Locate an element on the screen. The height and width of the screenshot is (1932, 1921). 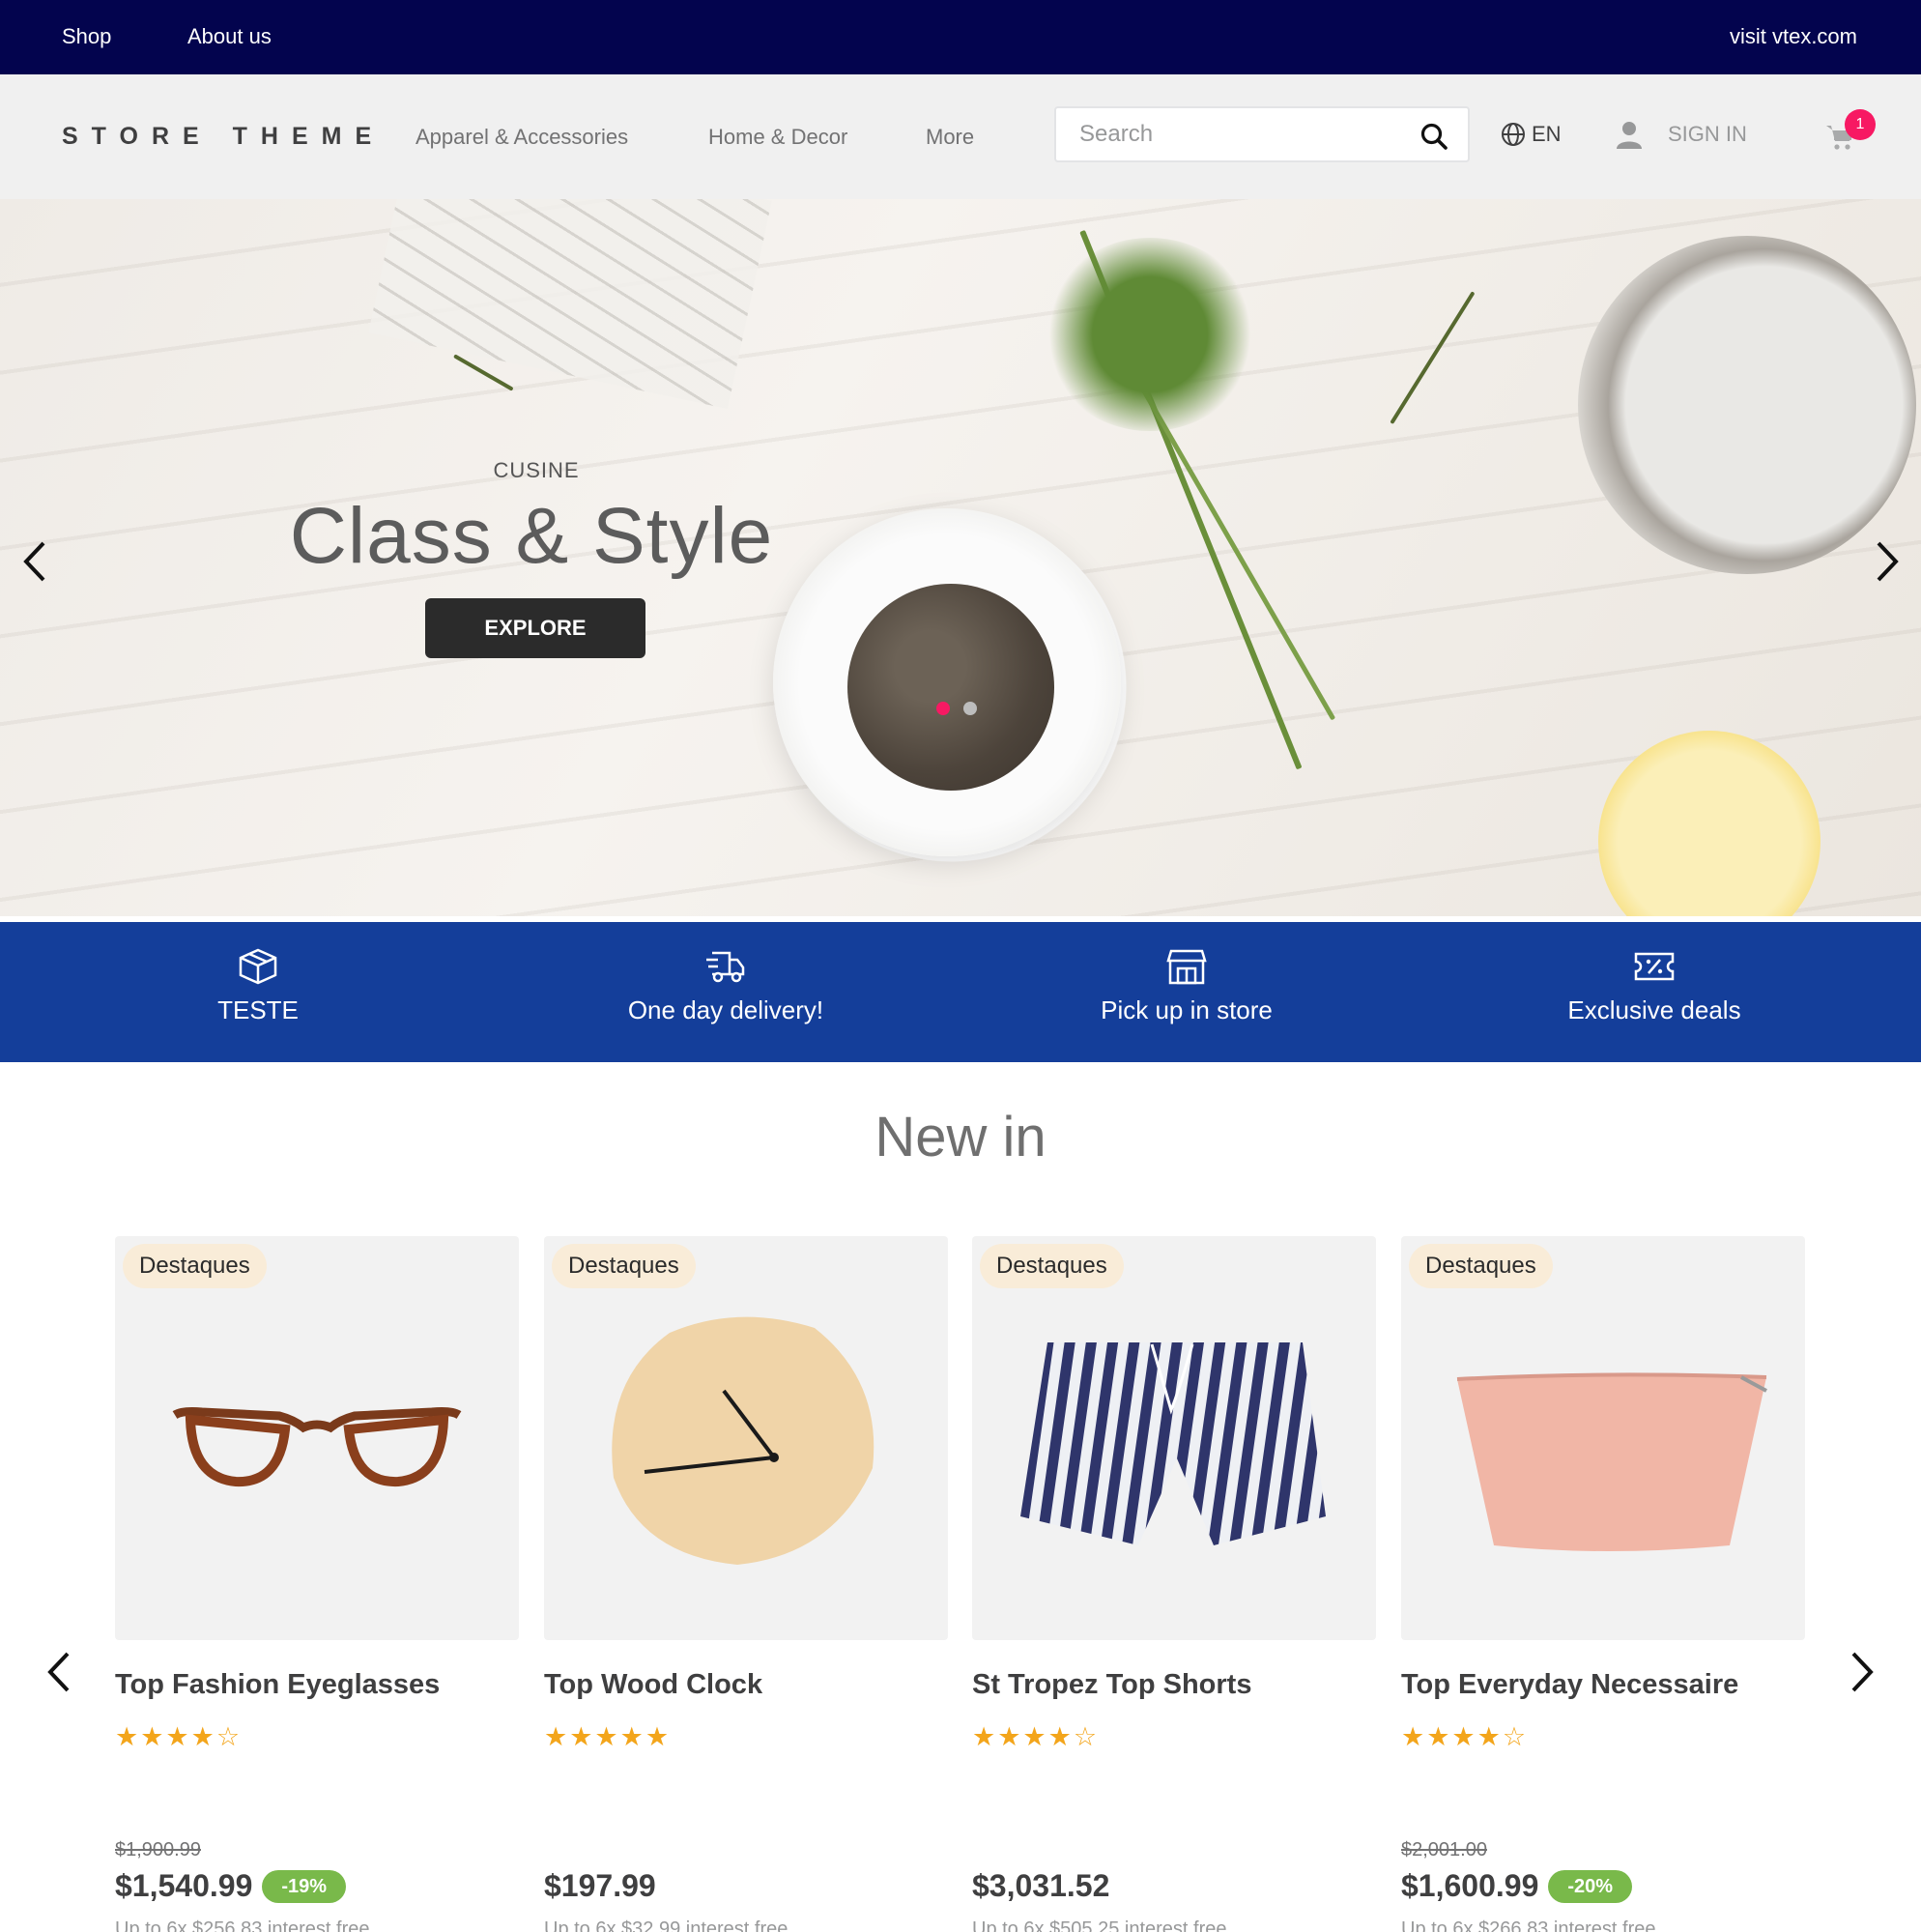
wood-clock-image is located at coordinates (743, 1441).